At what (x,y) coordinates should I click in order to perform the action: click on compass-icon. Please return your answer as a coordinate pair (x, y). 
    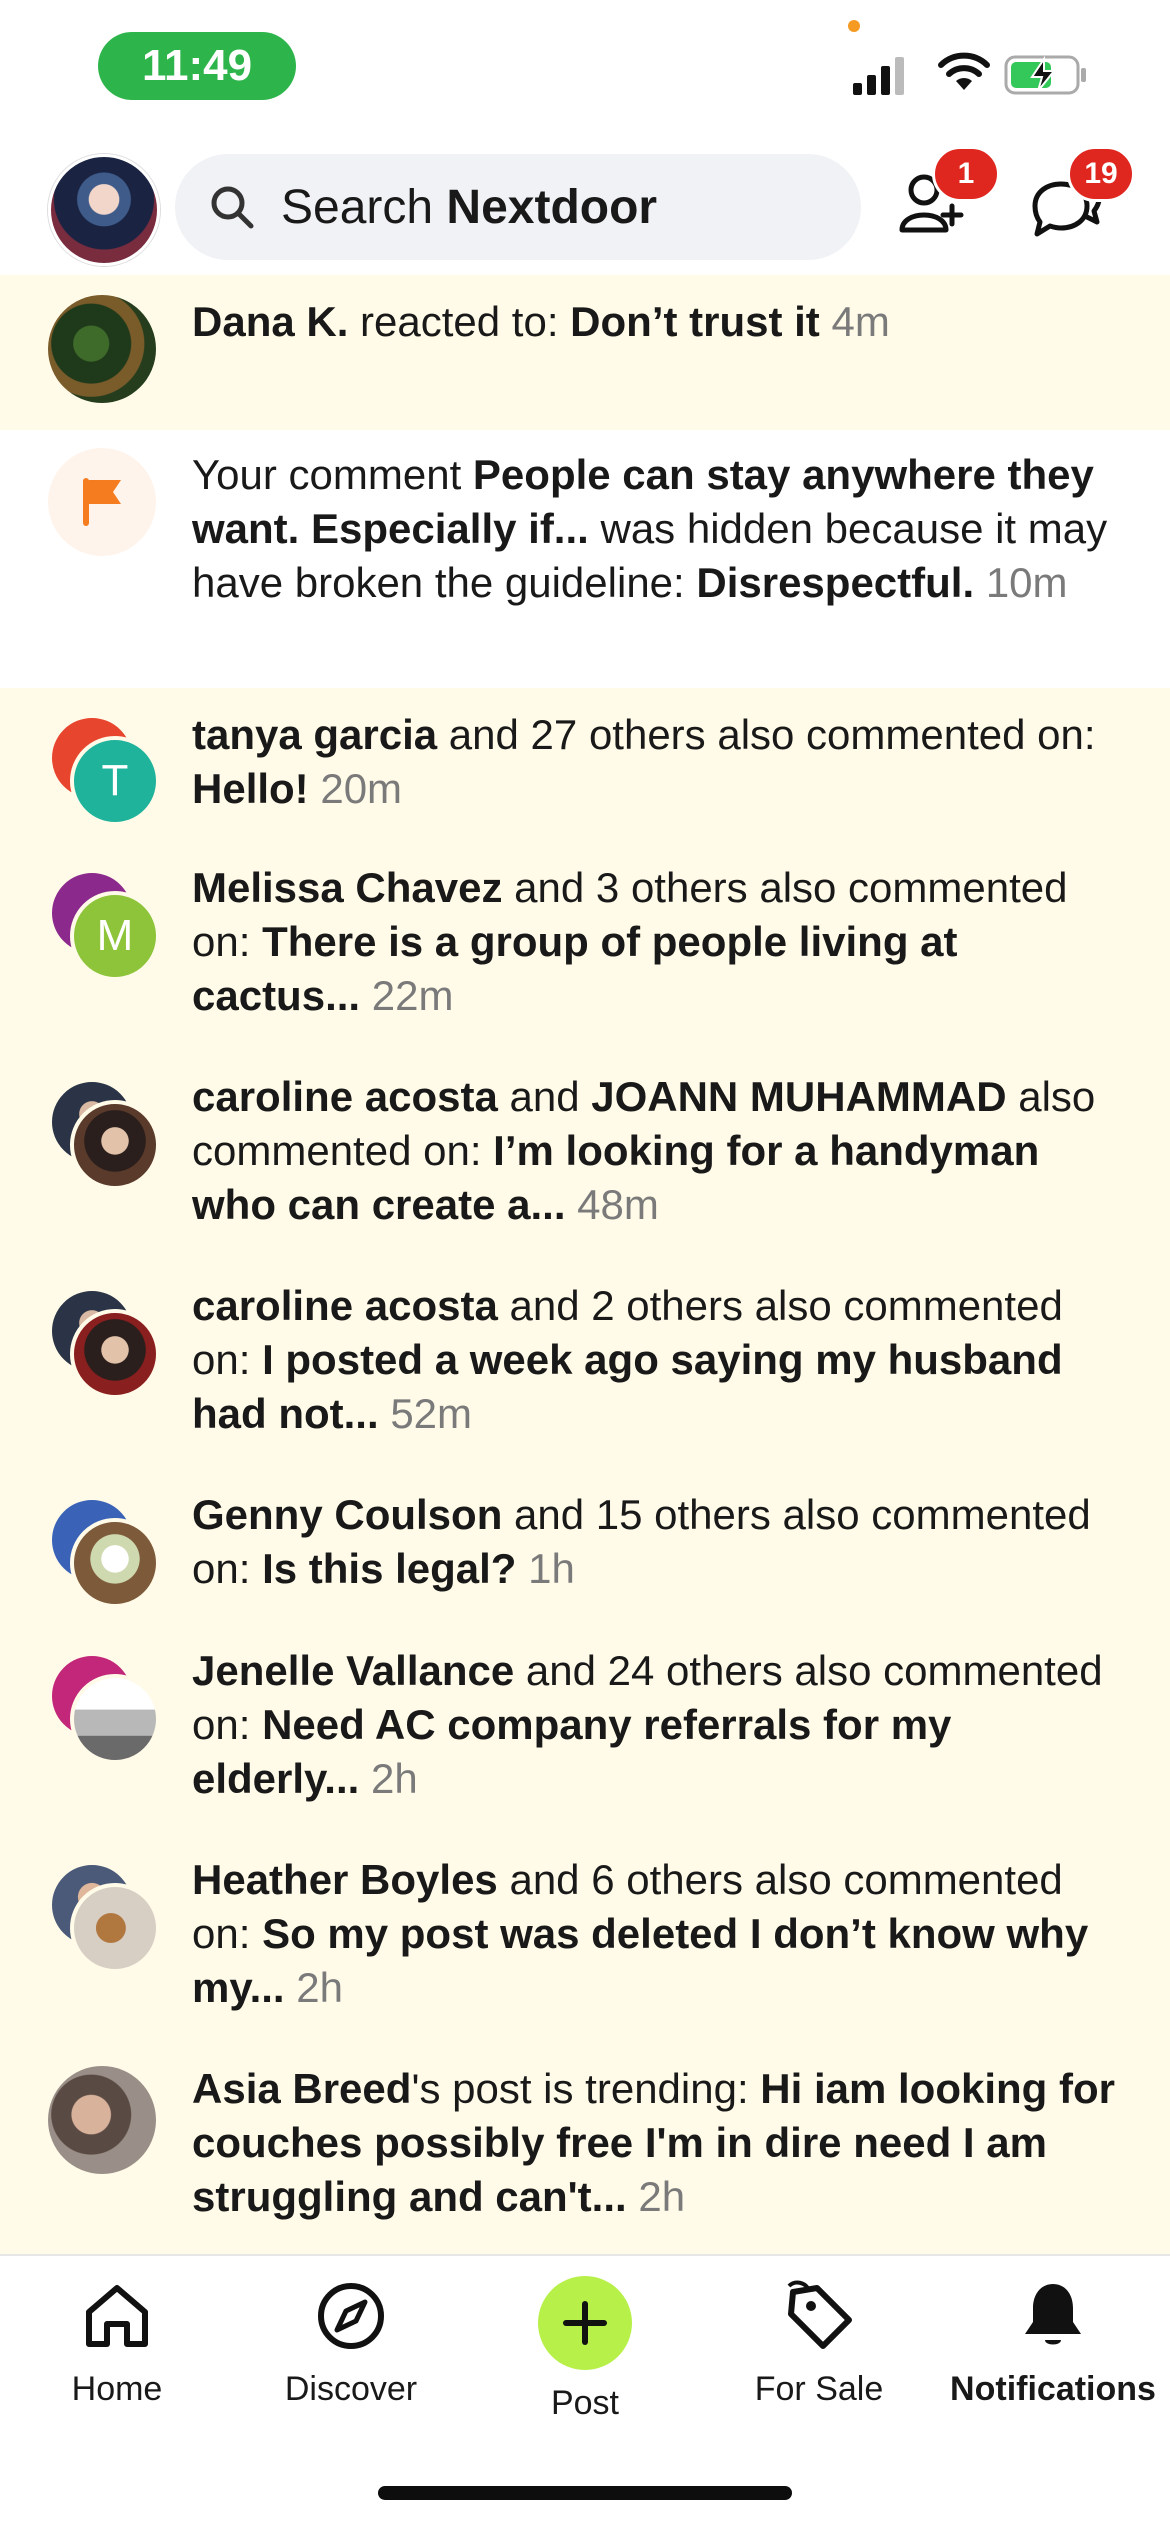
    Looking at the image, I should click on (351, 2316).